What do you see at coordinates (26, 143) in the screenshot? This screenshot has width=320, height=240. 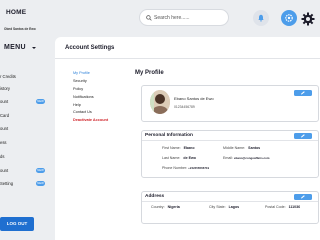 I see `sidebar-item-access: ess` at bounding box center [26, 143].